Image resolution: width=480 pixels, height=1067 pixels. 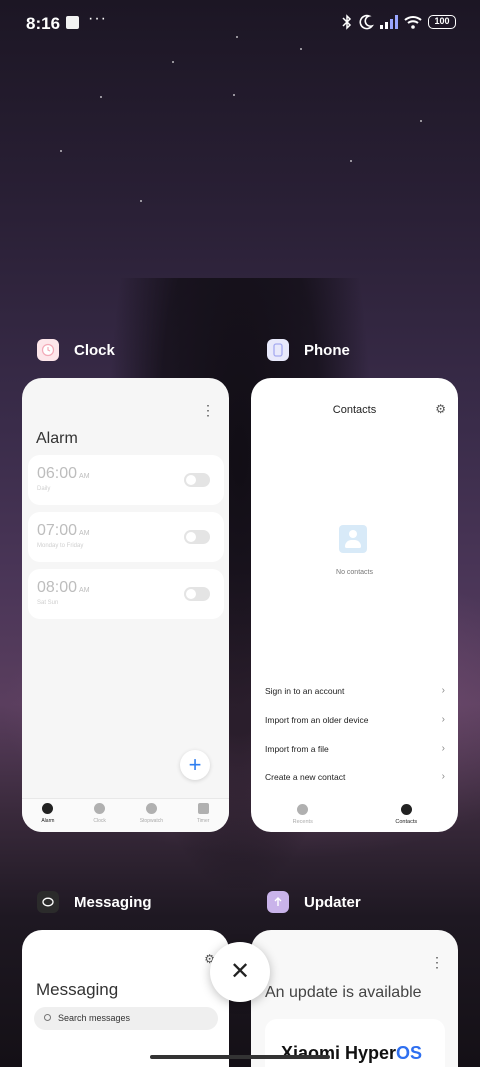 What do you see at coordinates (352, 1053) in the screenshot?
I see `brand-text: Xiaomi HyperOS` at bounding box center [352, 1053].